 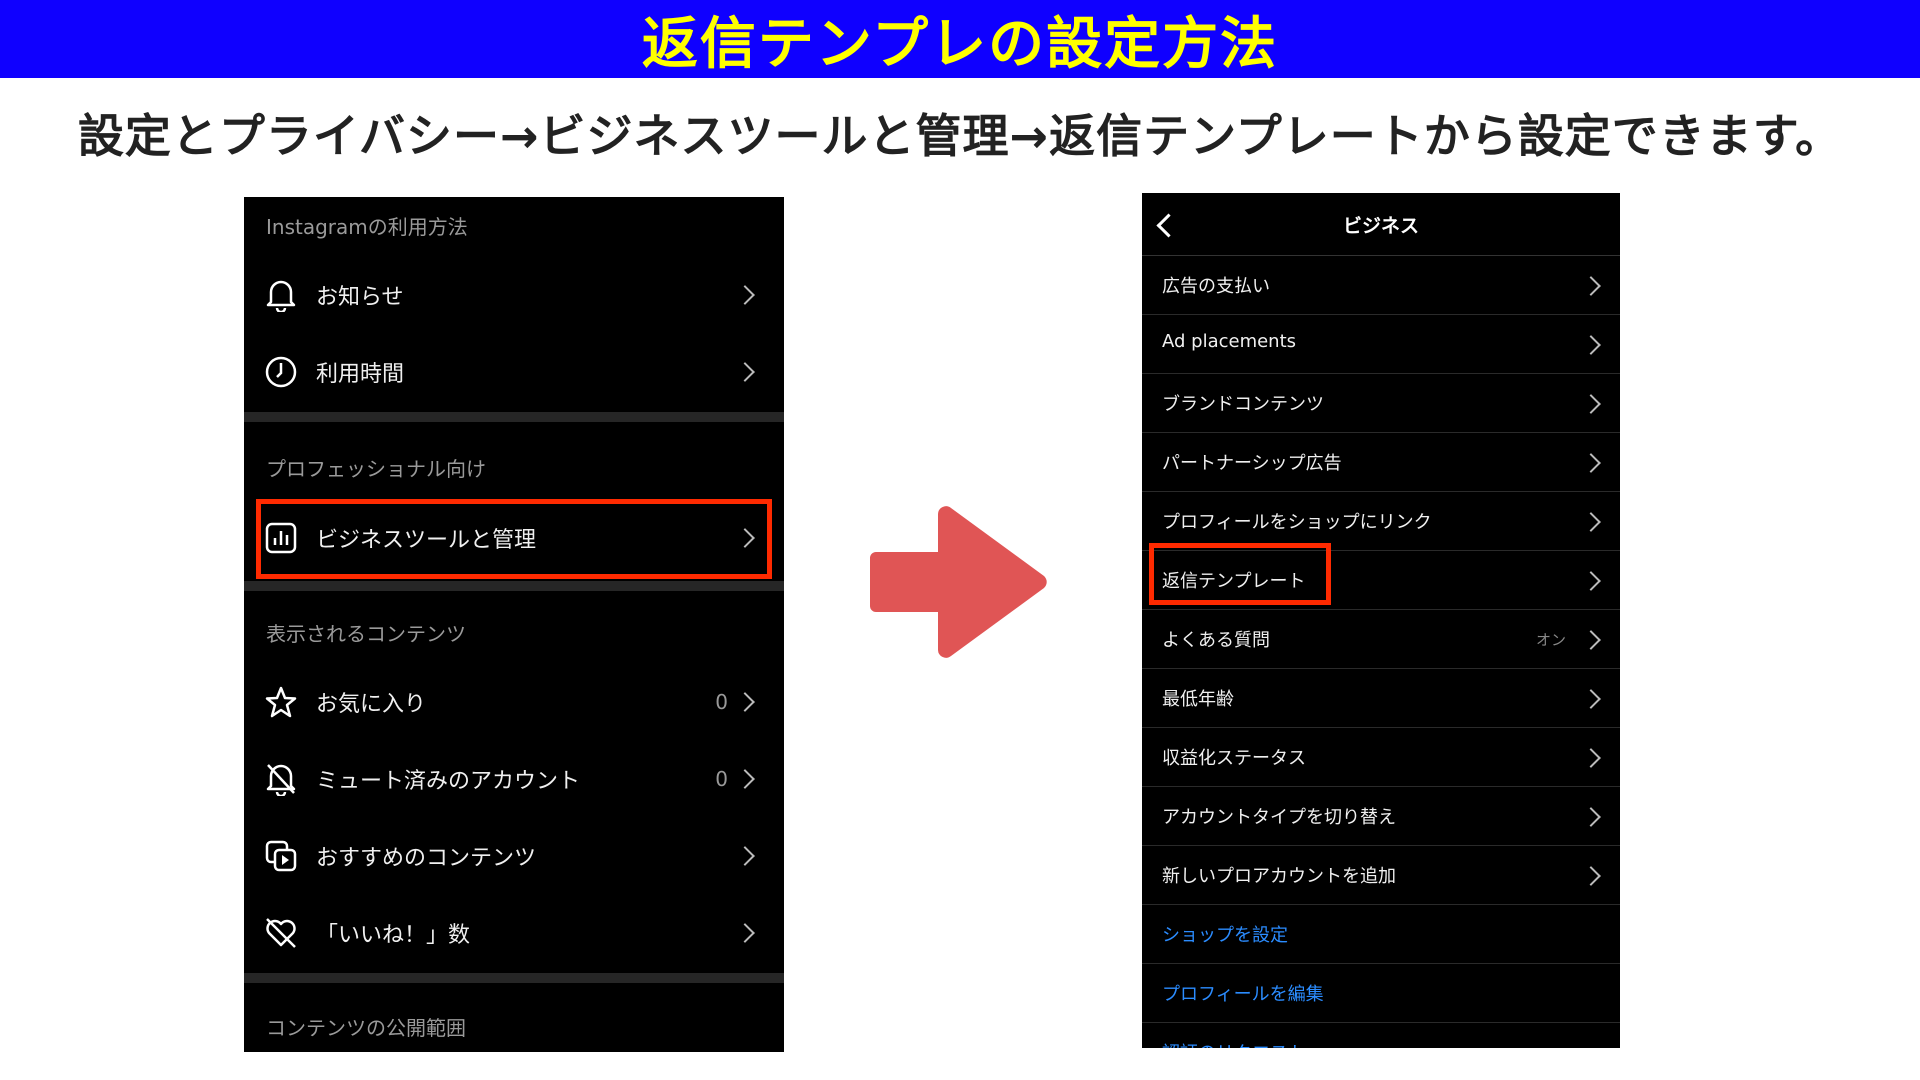 I want to click on favorites-count: 0, so click(x=721, y=702).